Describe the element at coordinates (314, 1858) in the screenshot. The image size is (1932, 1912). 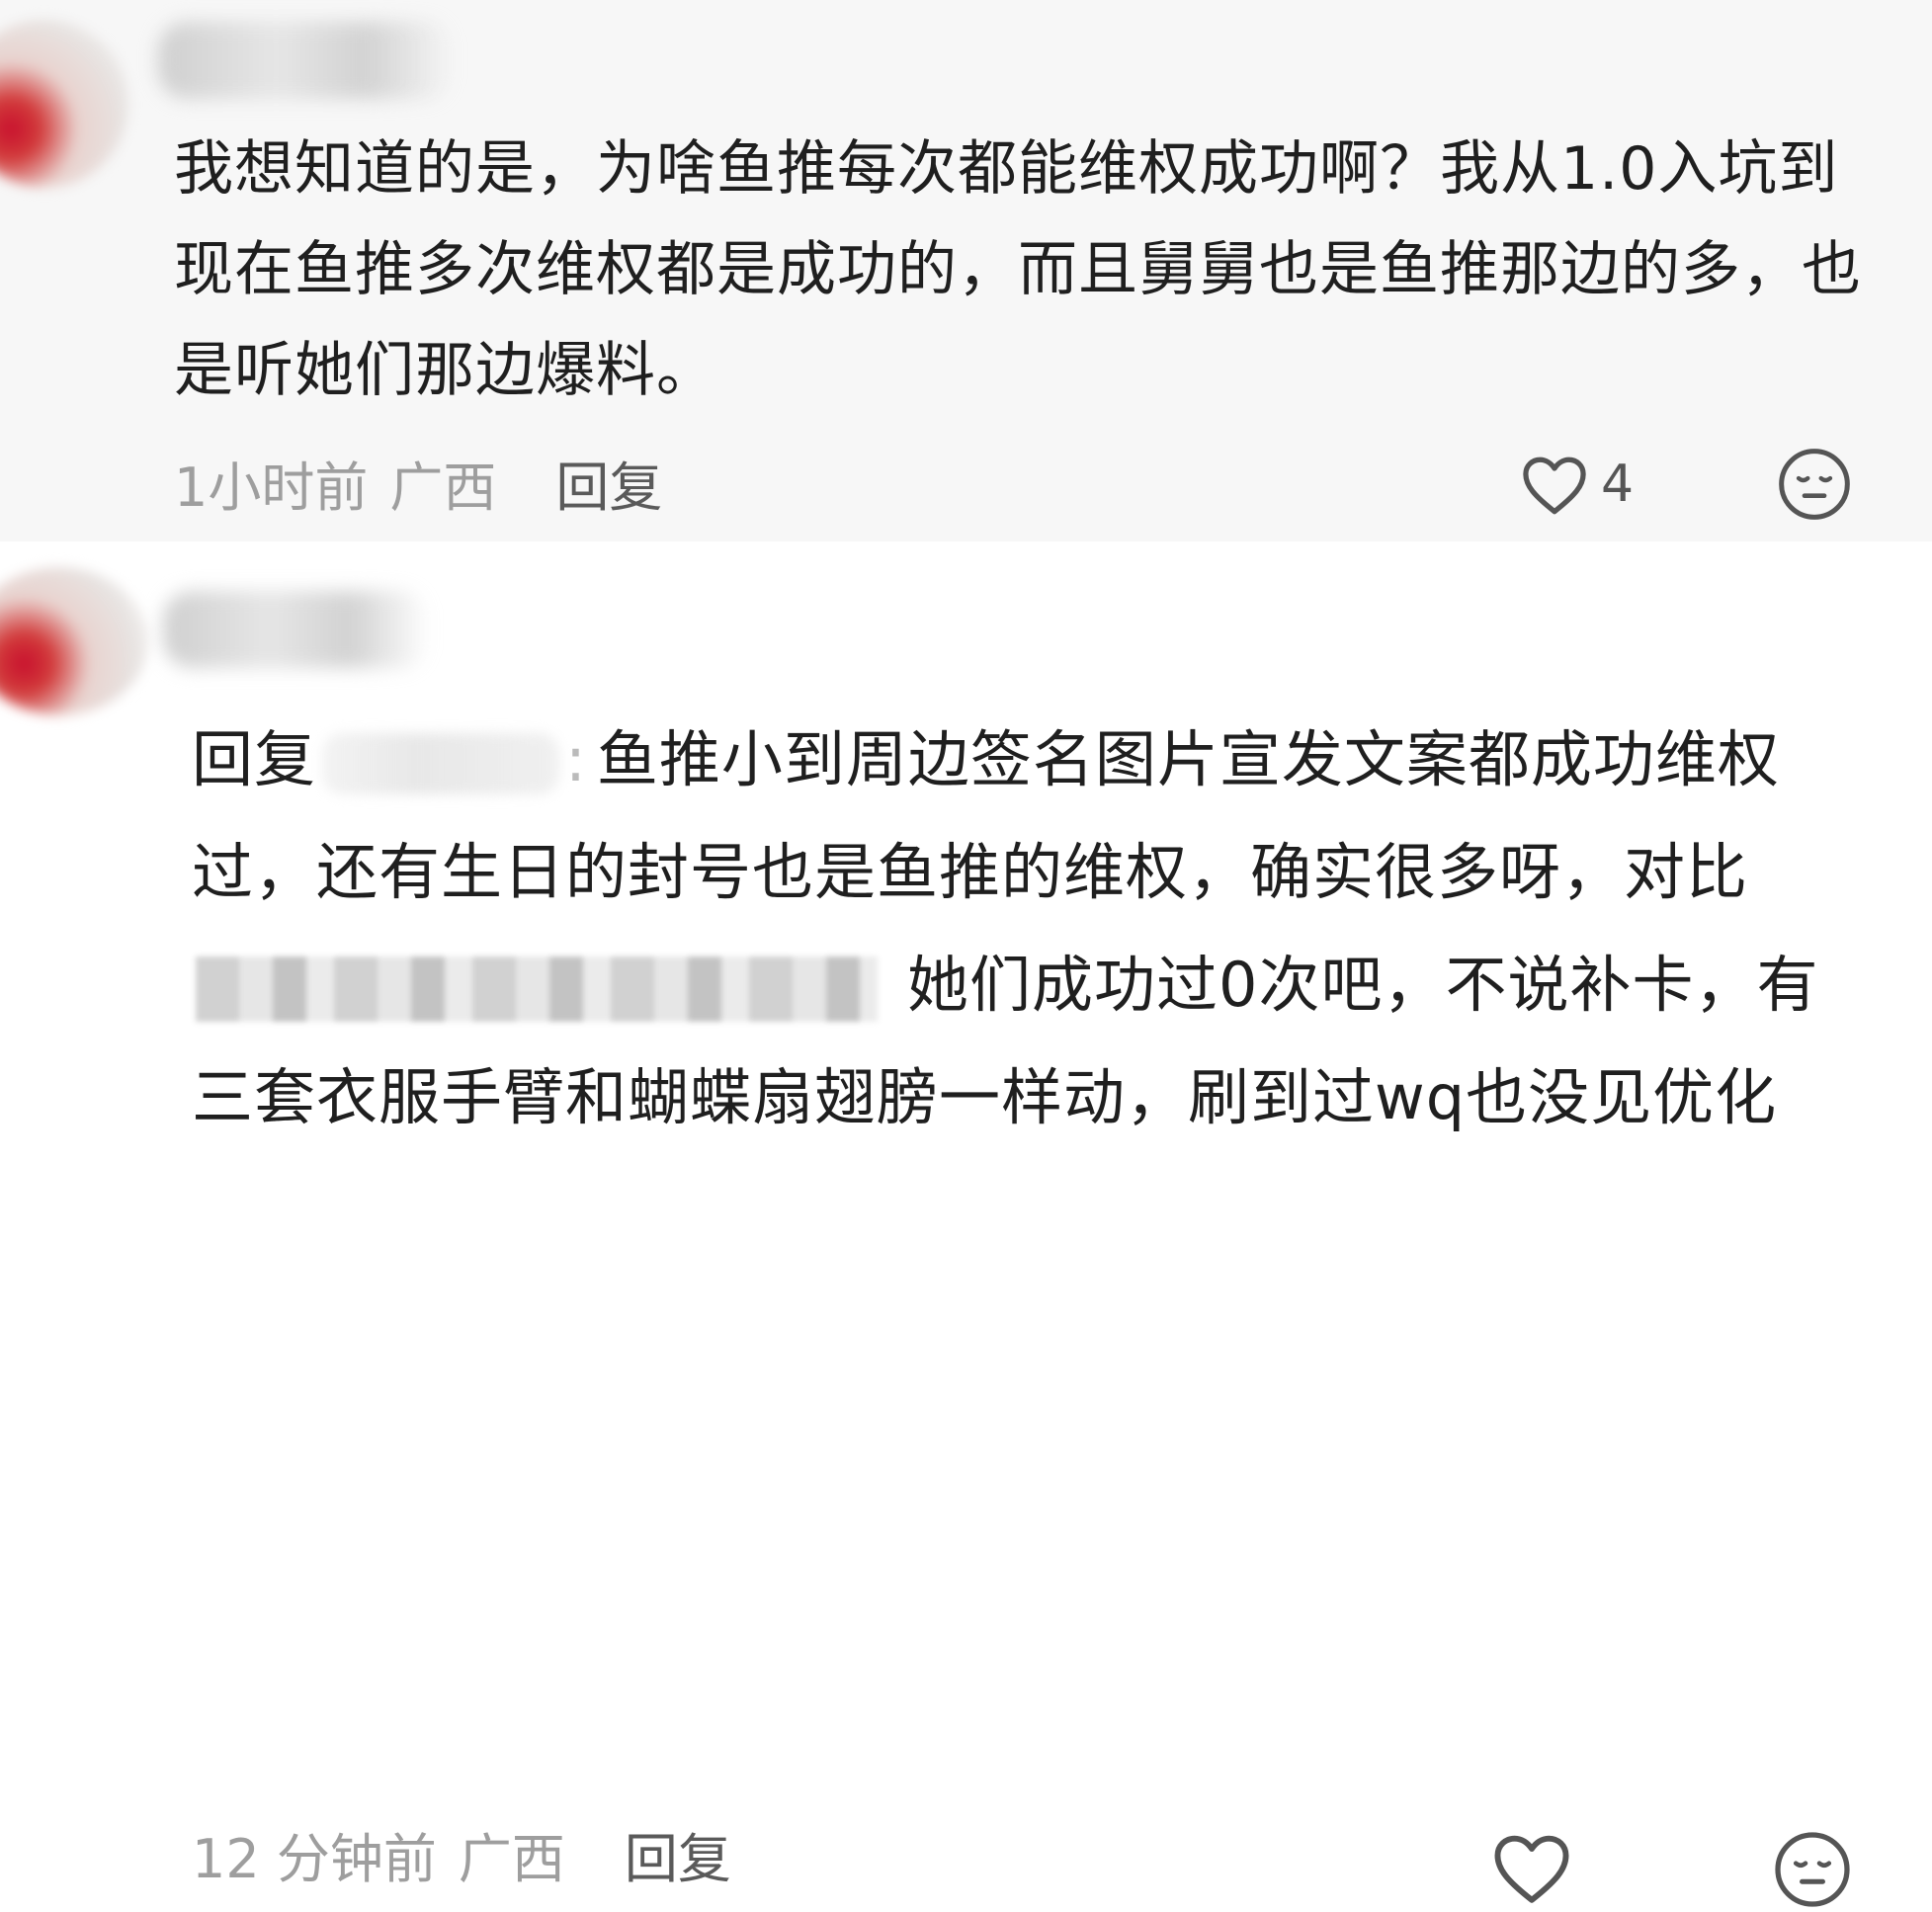
I see `comment-time: 12 分钟前` at that location.